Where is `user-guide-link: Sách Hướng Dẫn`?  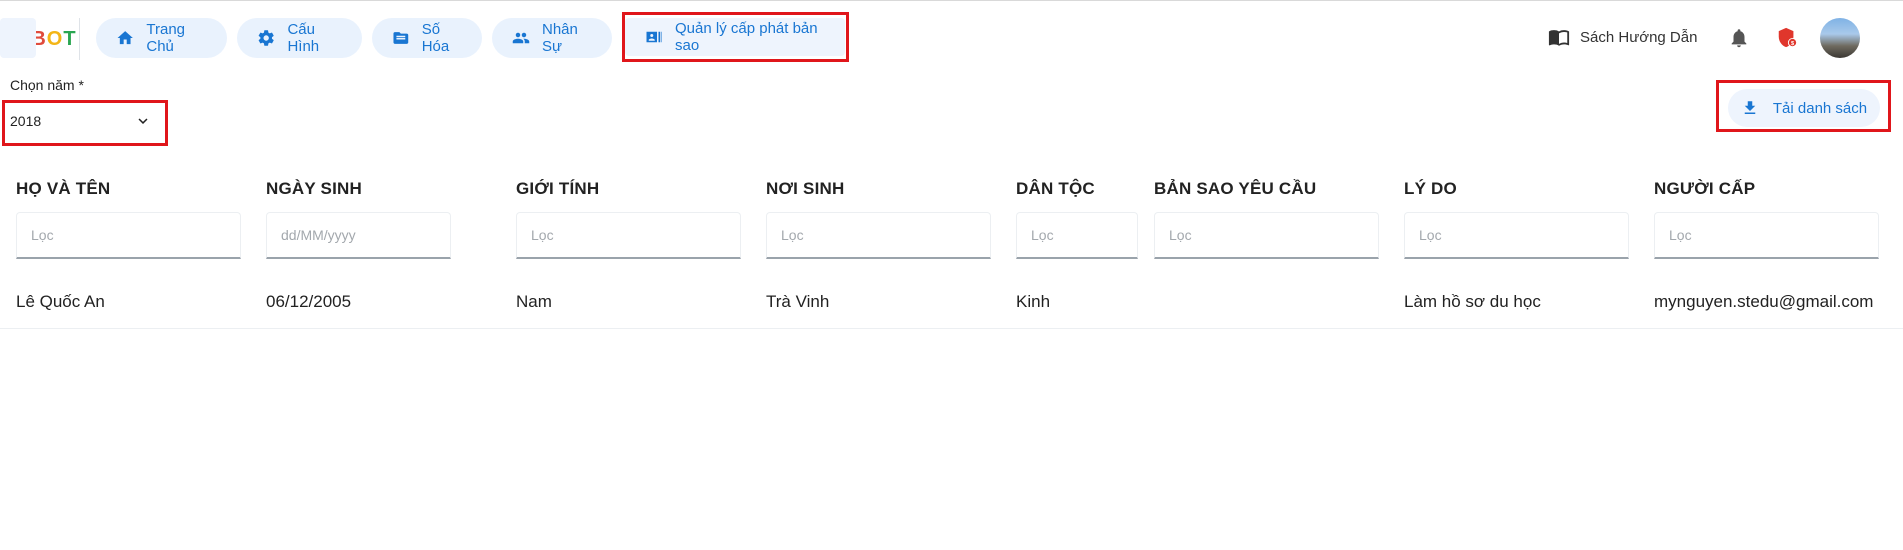
user-guide-link: Sách Hướng Dẫn is located at coordinates (1622, 37).